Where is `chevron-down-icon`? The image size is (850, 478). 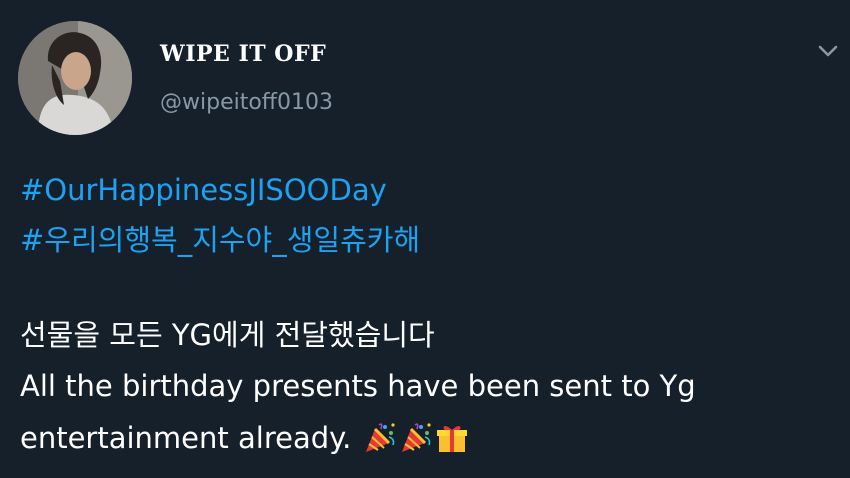 chevron-down-icon is located at coordinates (828, 51).